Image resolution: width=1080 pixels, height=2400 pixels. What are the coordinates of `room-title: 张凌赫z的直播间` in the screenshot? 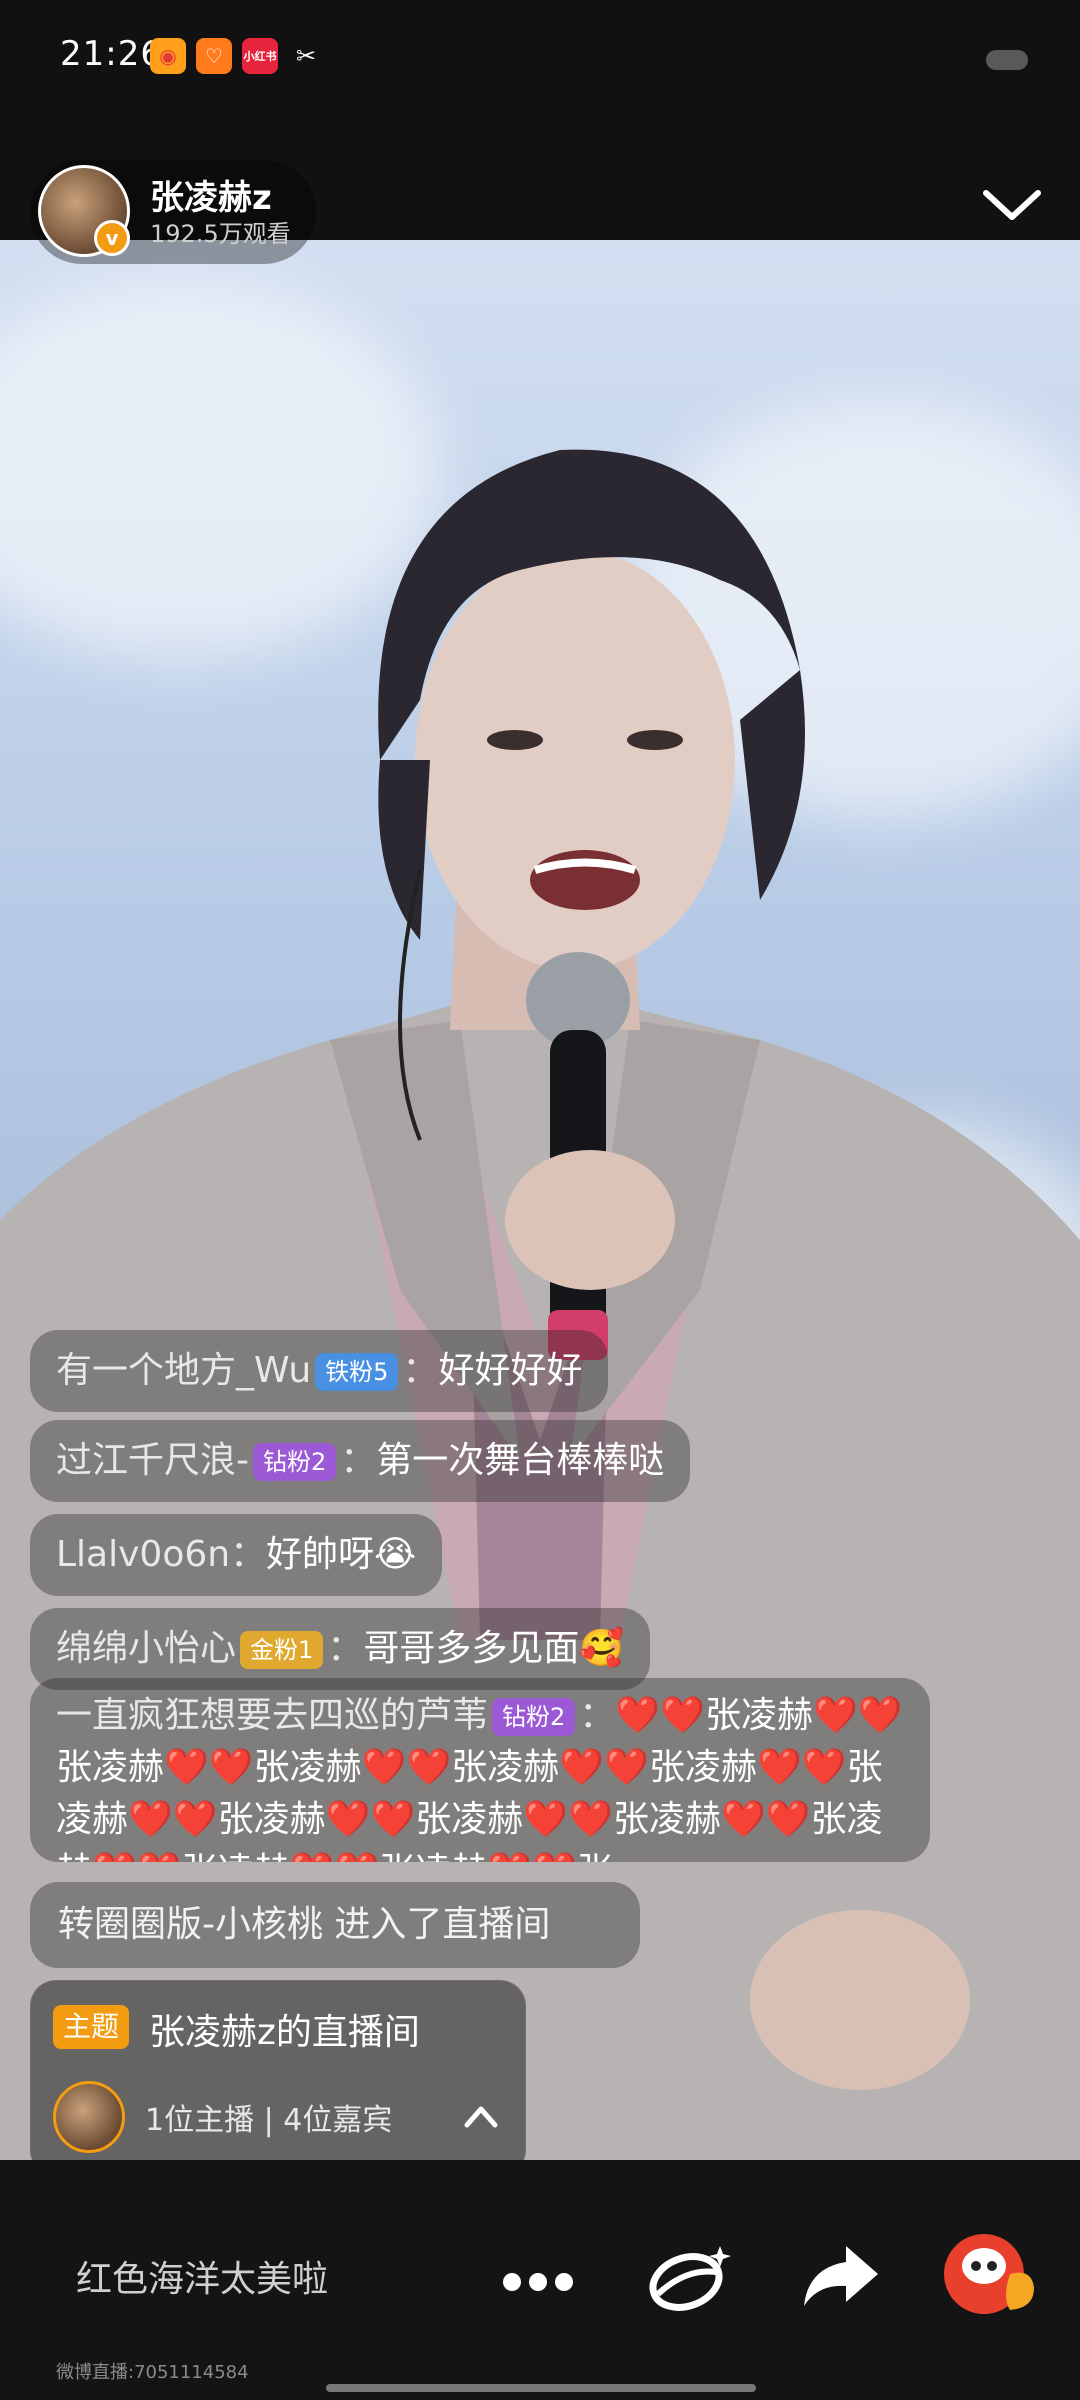 It's located at (284, 2032).